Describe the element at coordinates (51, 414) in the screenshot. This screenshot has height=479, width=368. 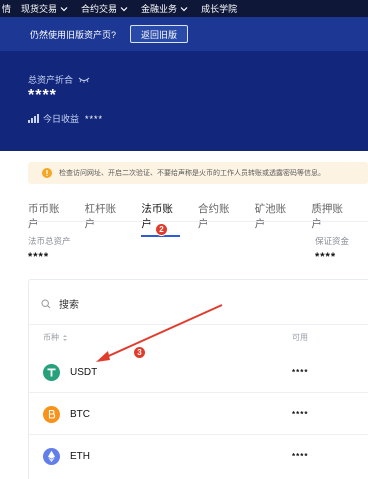
I see `bitcoin-icon` at that location.